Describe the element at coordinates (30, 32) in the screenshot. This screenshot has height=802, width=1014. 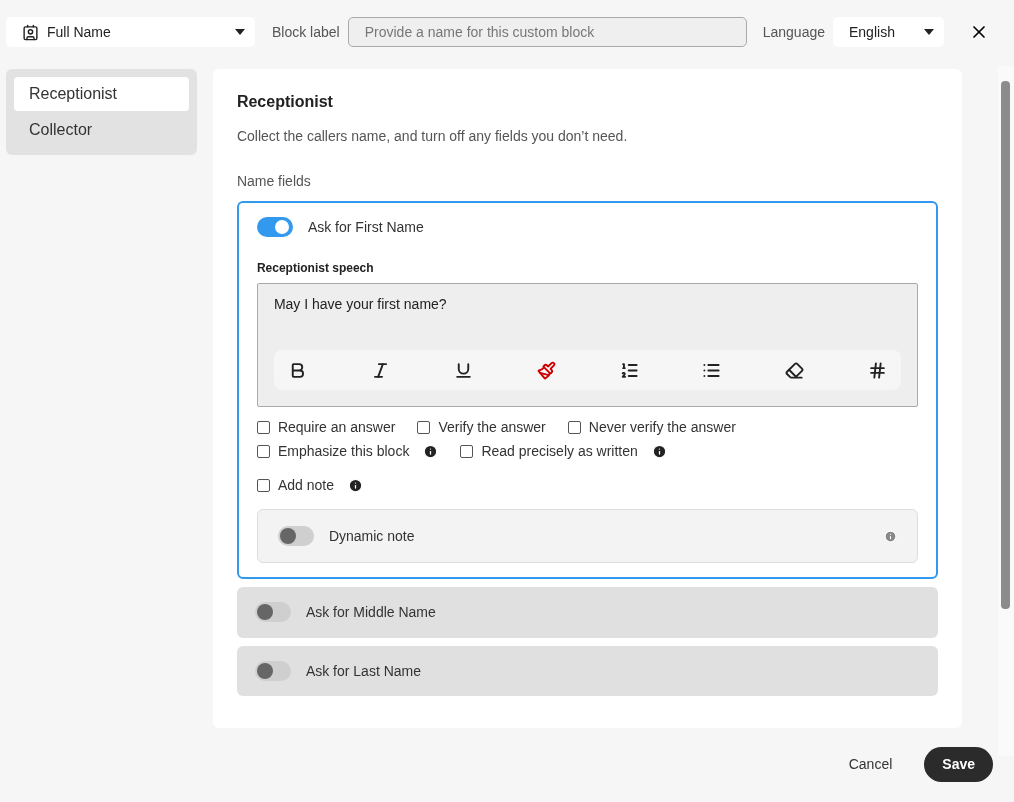
I see `contact-card-icon` at that location.